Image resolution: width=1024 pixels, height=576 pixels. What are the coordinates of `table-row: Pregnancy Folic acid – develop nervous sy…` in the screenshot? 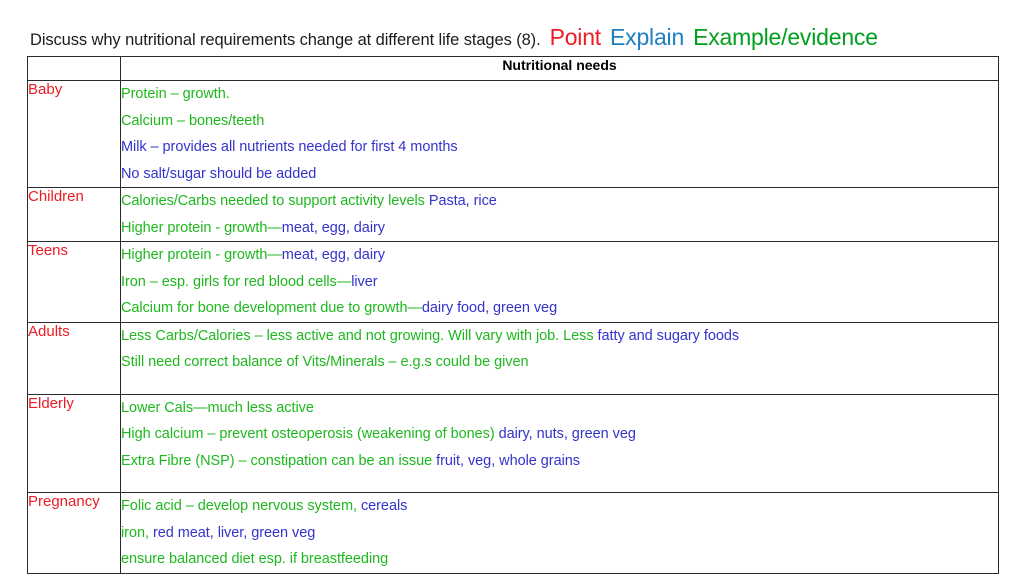 It's located at (513, 533).